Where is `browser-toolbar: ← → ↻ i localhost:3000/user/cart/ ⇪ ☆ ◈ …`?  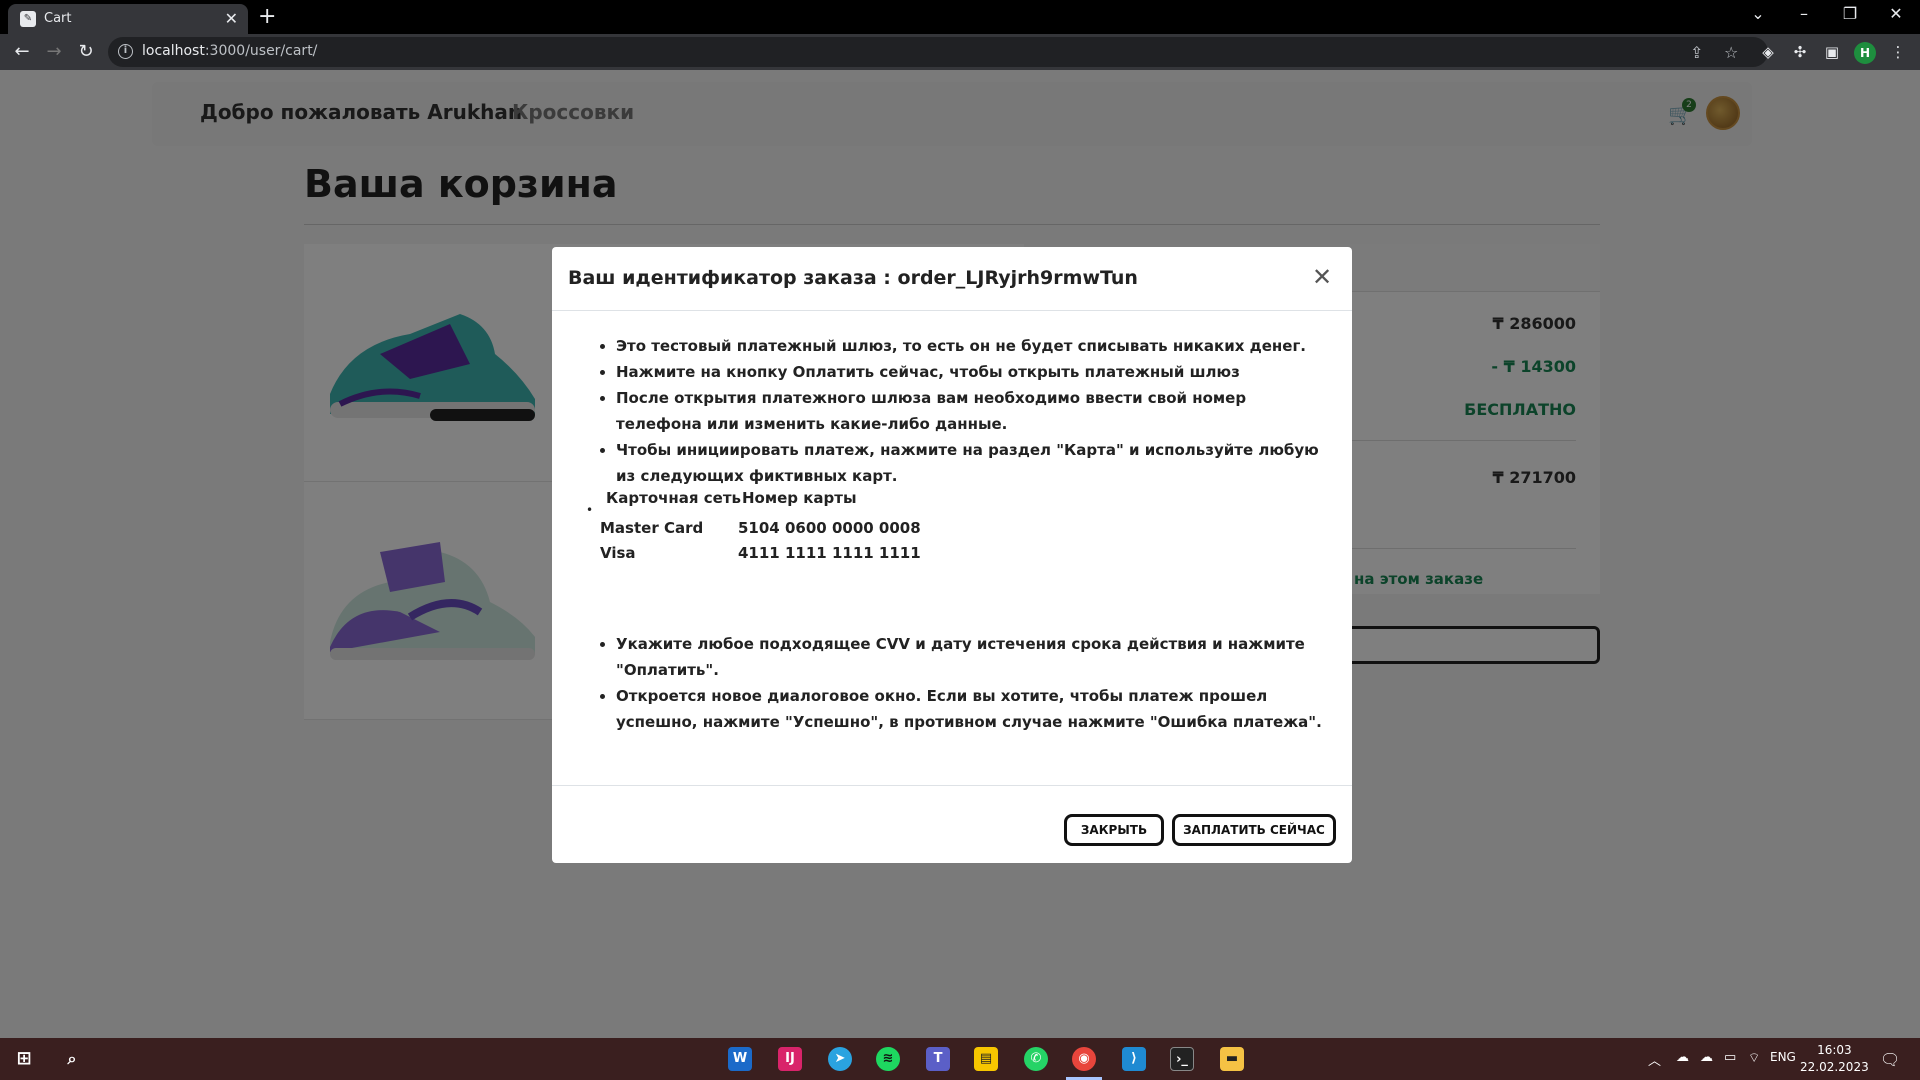 browser-toolbar: ← → ↻ i localhost:3000/user/cart/ ⇪ ☆ ◈ … is located at coordinates (960, 52).